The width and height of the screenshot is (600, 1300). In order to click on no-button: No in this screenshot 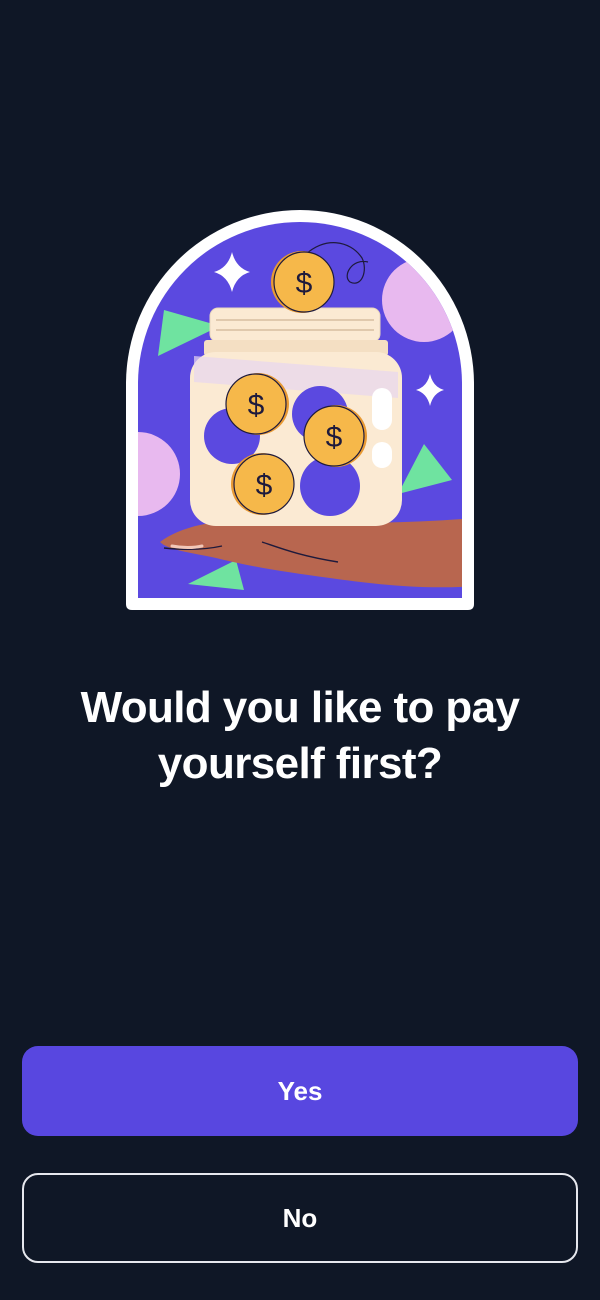, I will do `click(300, 1218)`.